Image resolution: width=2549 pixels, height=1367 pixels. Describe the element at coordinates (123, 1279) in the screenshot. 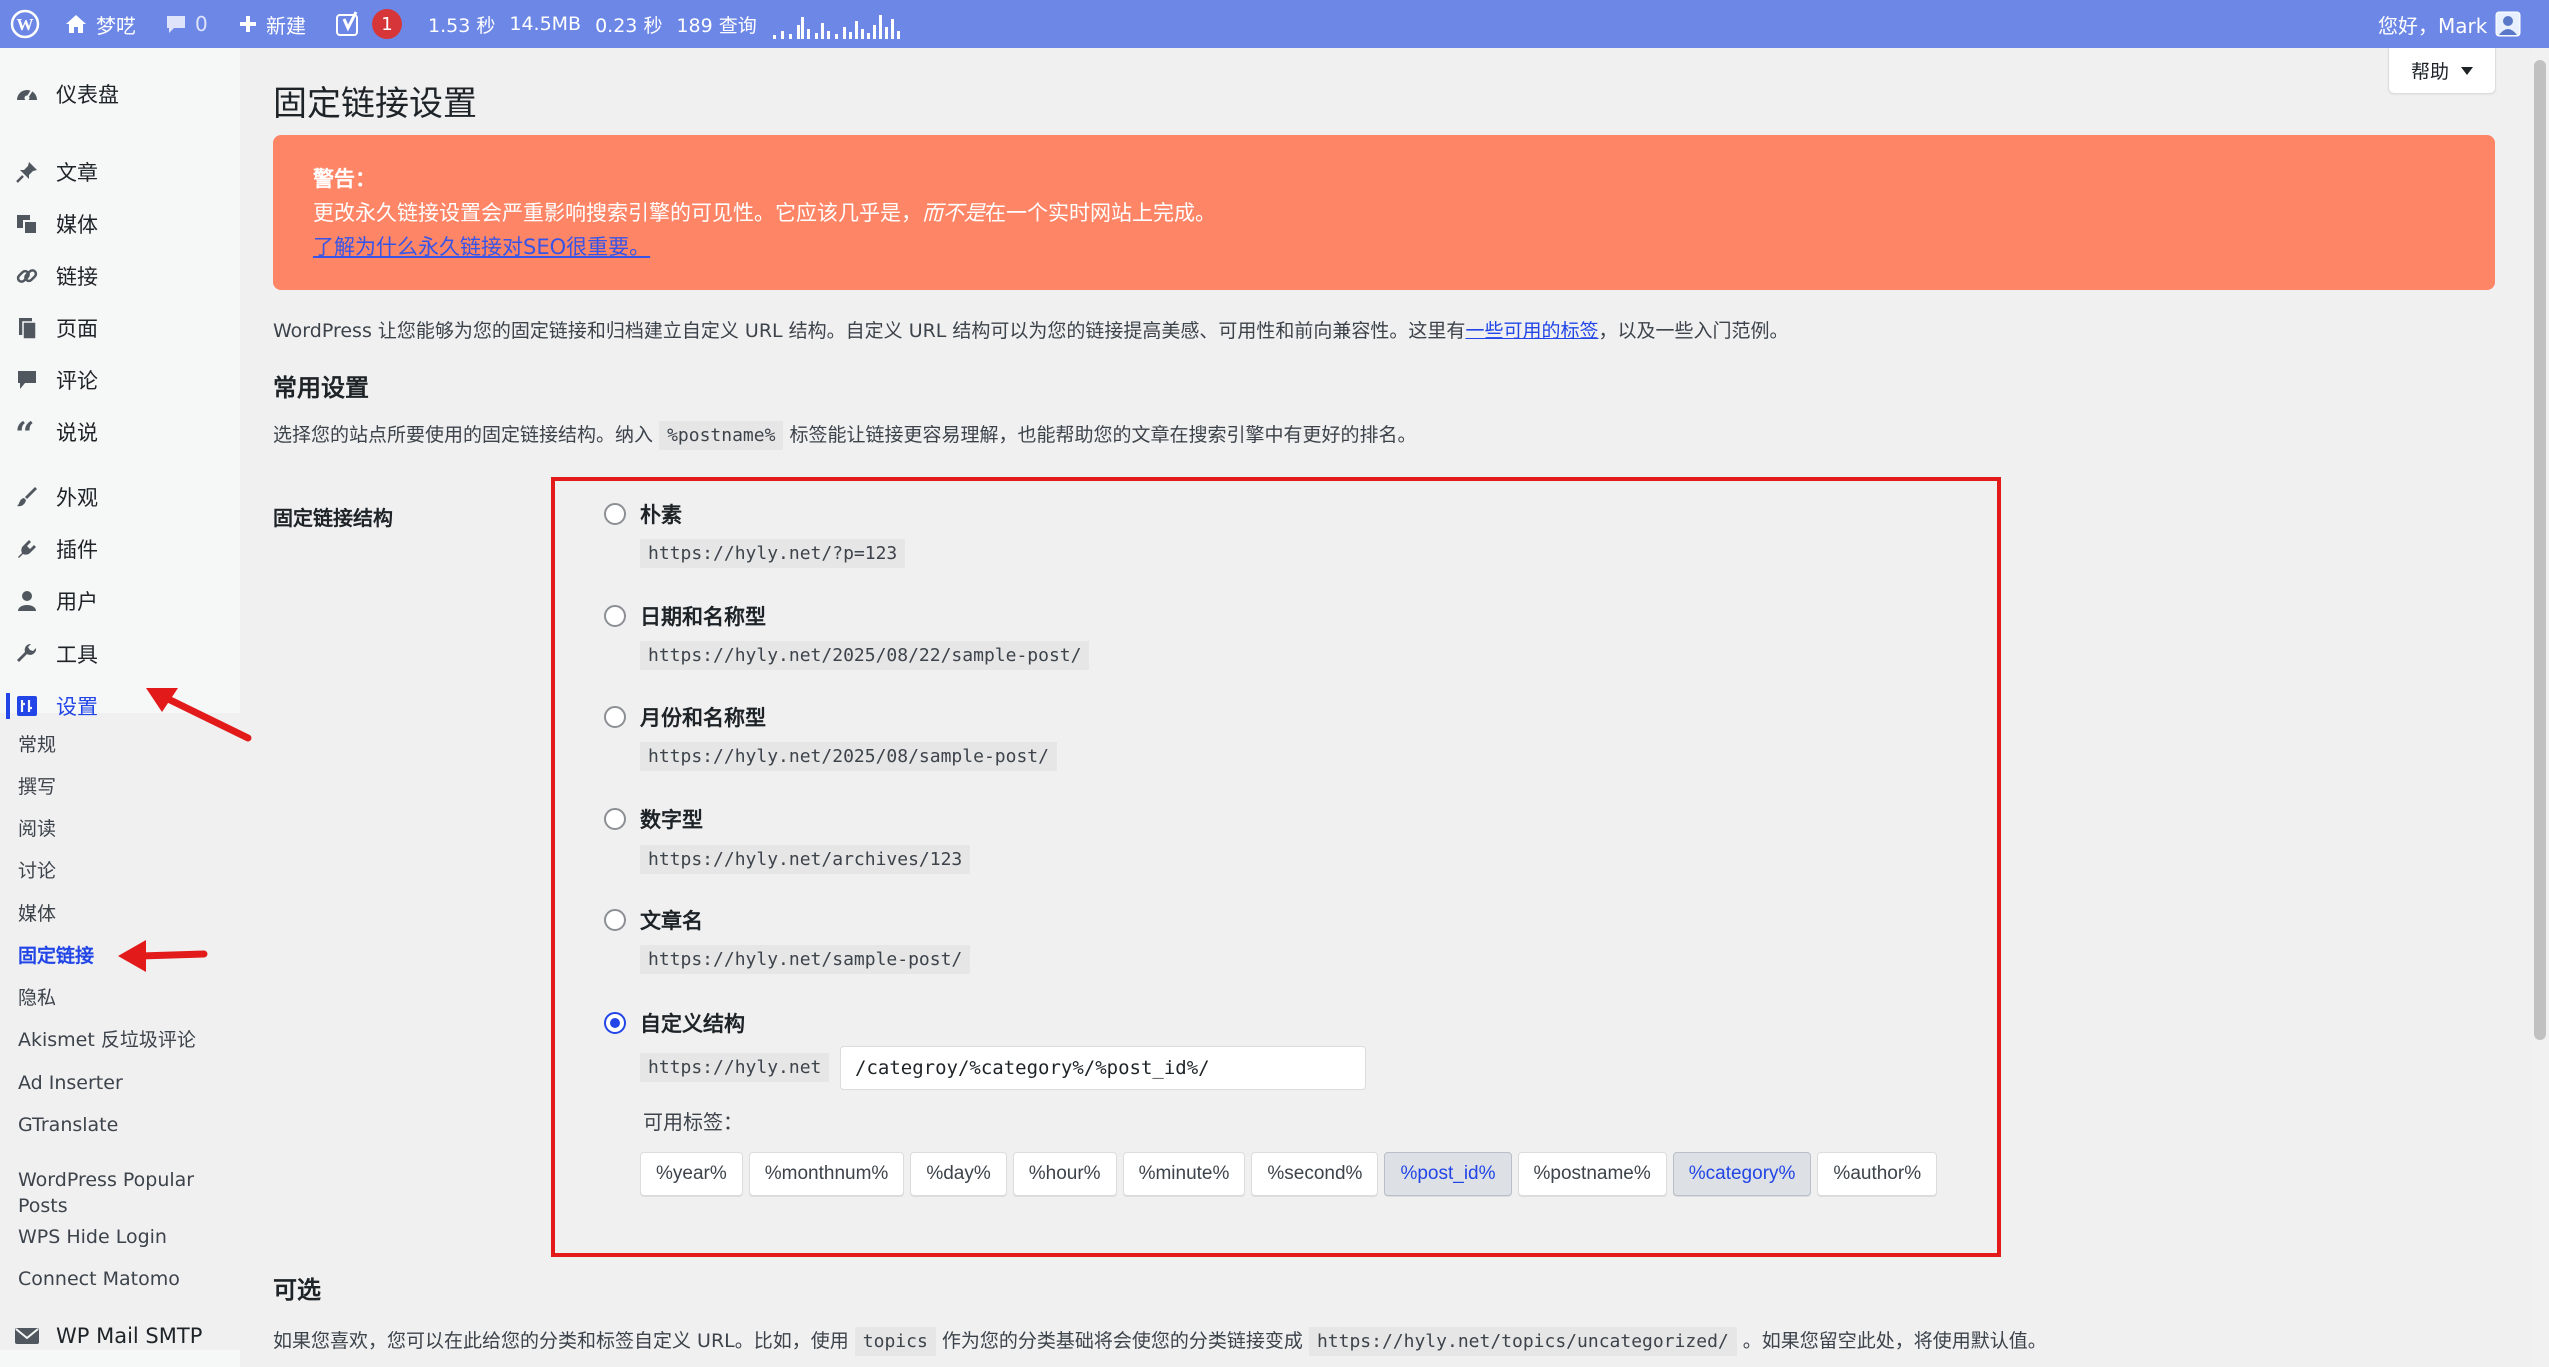

I see `settings-submenu-item: Connect Matomo` at that location.